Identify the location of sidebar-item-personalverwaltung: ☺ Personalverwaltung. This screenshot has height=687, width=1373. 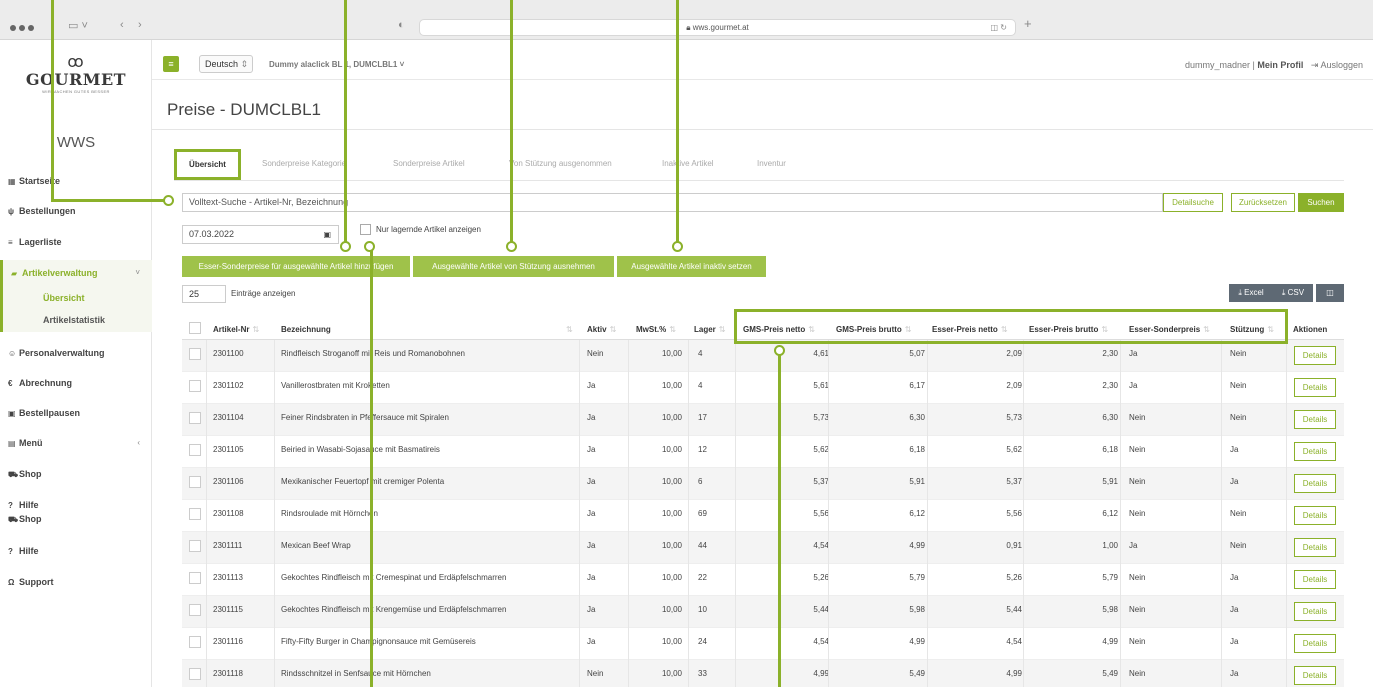
(76, 353).